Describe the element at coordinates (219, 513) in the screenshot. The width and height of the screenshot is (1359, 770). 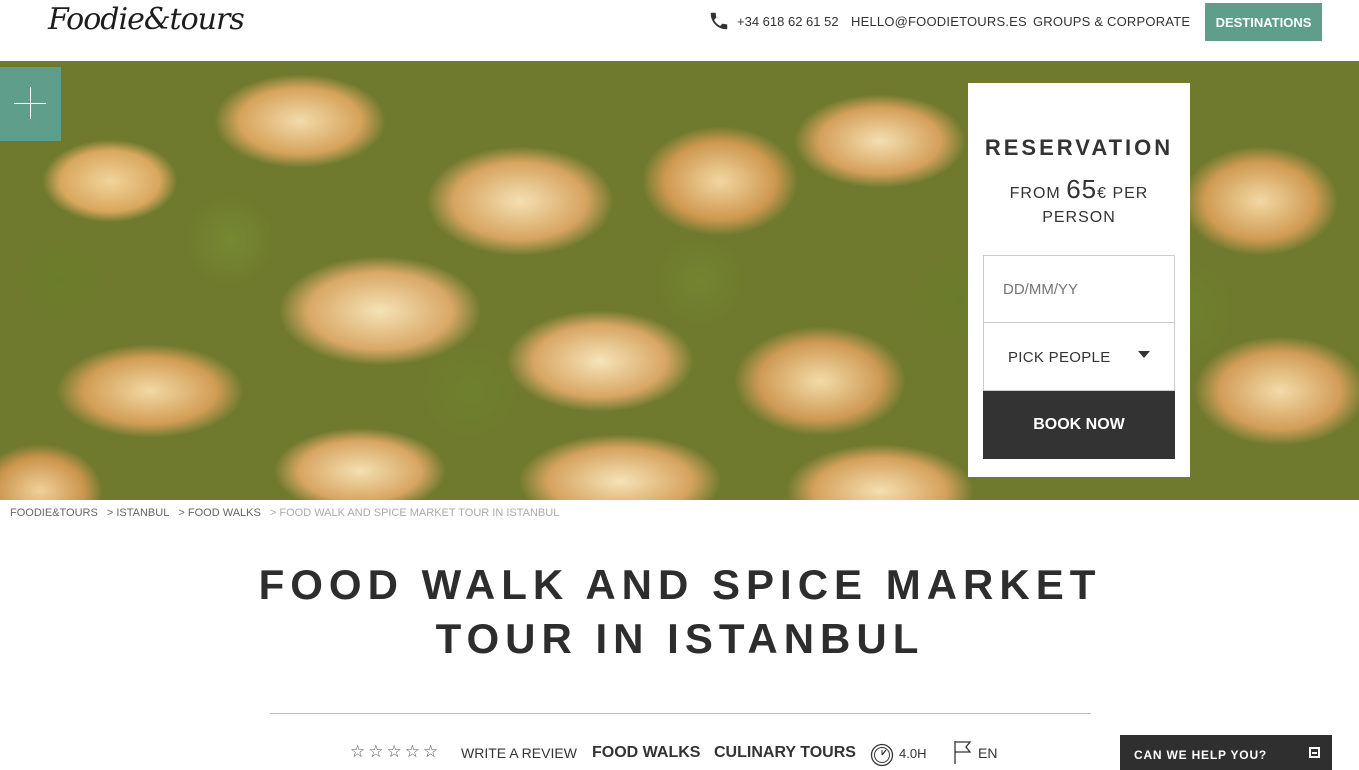
I see `breadcrumb-food-walks: > FOOD WALKS` at that location.